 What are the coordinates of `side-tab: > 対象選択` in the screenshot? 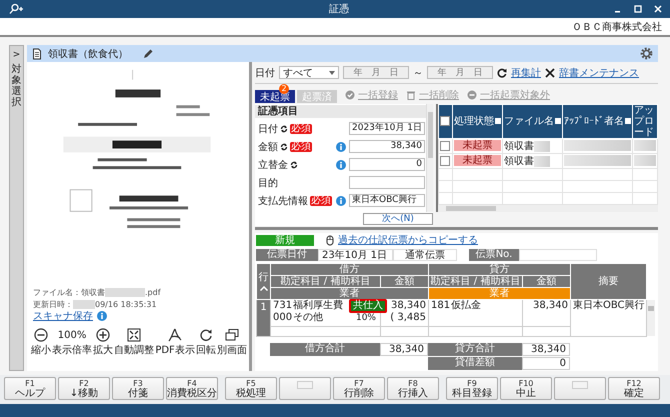 It's located at (16, 208).